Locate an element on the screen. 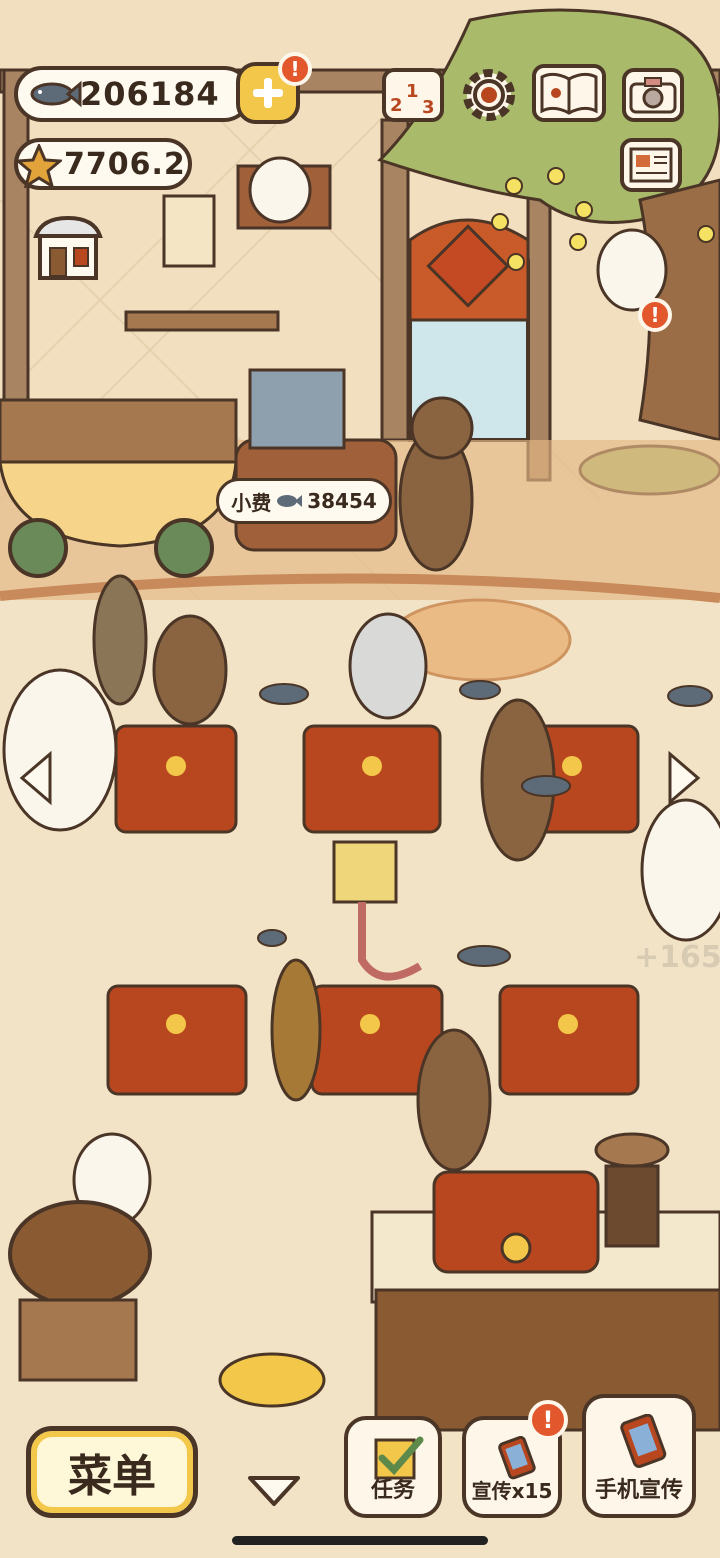 The image size is (720, 1558). newspaper-button is located at coordinates (651, 165).